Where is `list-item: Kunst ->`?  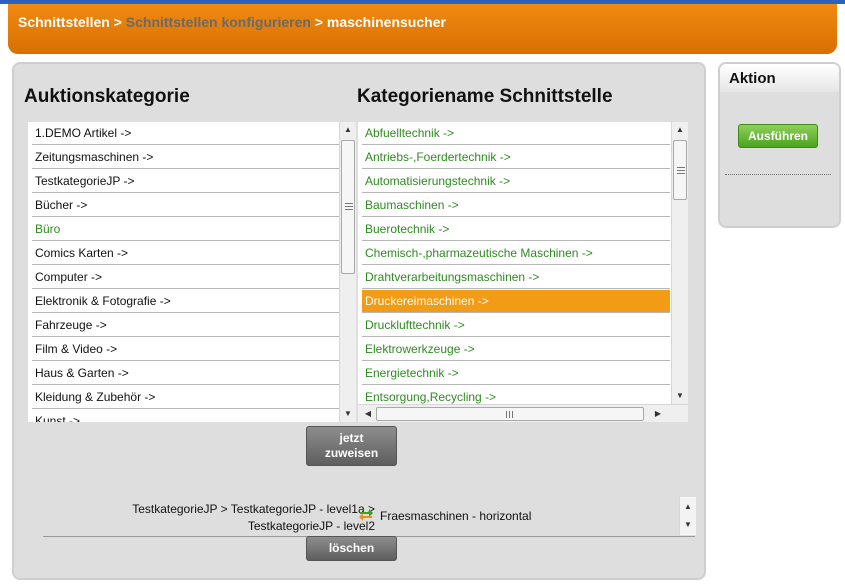
list-item: Kunst -> is located at coordinates (186, 416).